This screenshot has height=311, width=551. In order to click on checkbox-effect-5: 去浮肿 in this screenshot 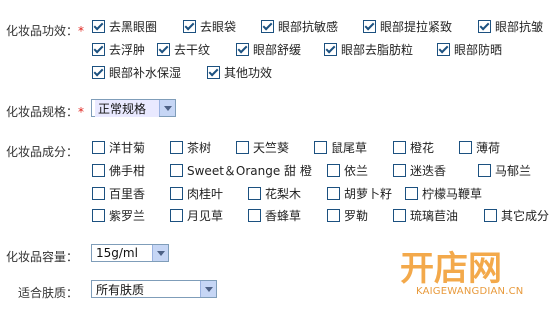, I will do `click(118, 49)`.